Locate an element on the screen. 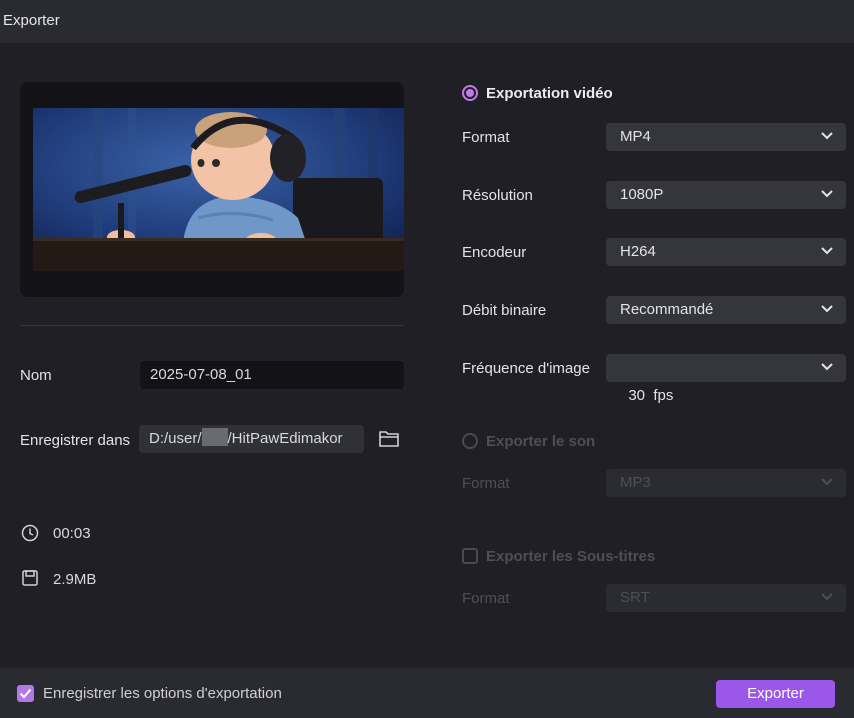 This screenshot has width=854, height=718. bitrate-select: Recommandé is located at coordinates (726, 310).